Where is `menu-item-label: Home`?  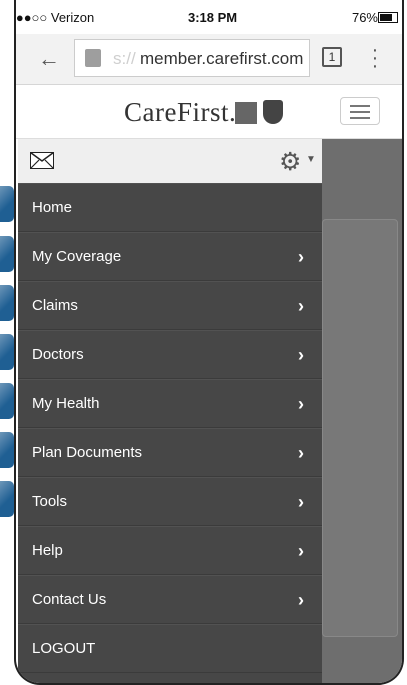
menu-item-label: Home is located at coordinates (52, 207).